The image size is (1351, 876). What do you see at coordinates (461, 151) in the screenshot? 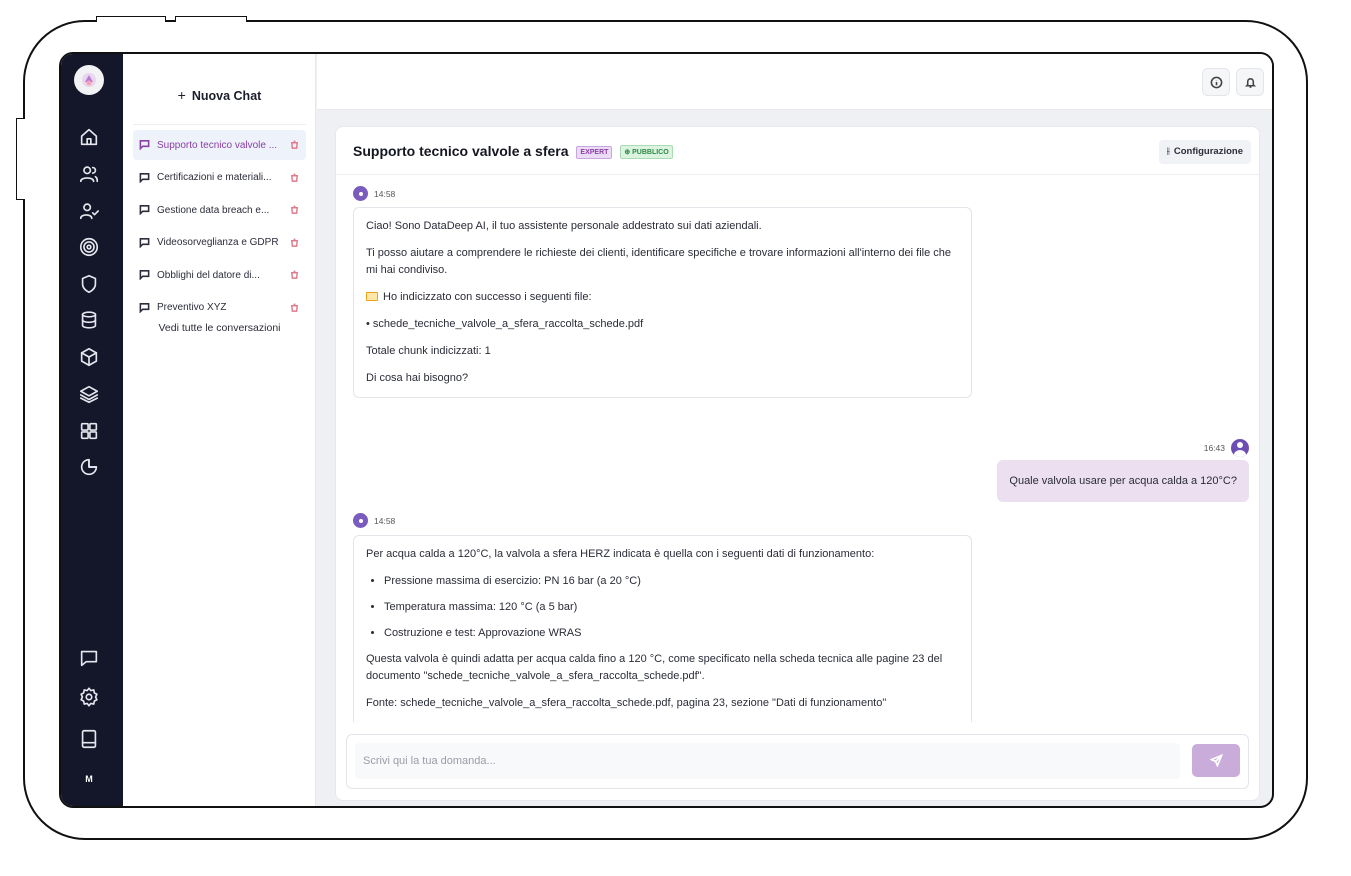
I see `chat-title-text: Supporto tecnico valvole a sfera` at bounding box center [461, 151].